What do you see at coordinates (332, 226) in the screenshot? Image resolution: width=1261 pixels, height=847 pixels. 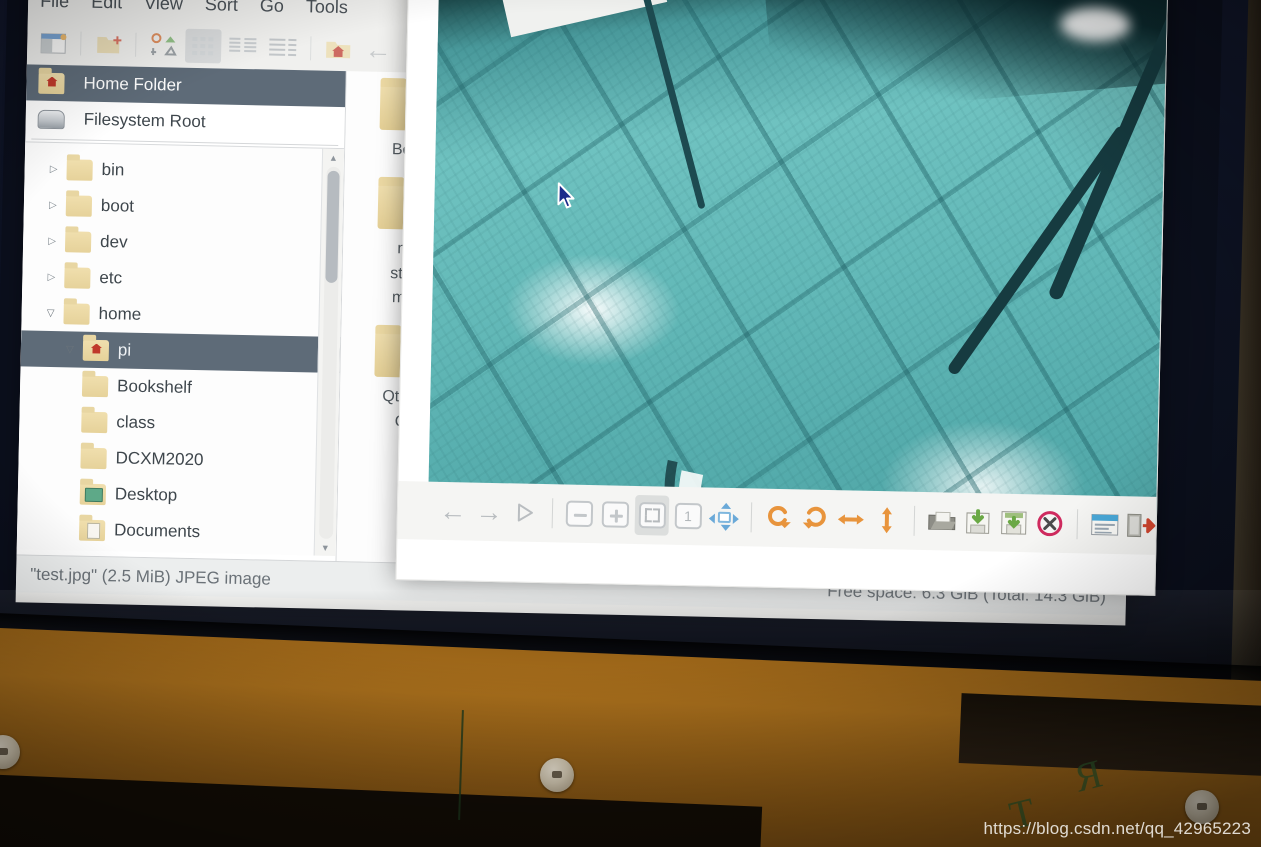 I see `scrollbar-thumb` at bounding box center [332, 226].